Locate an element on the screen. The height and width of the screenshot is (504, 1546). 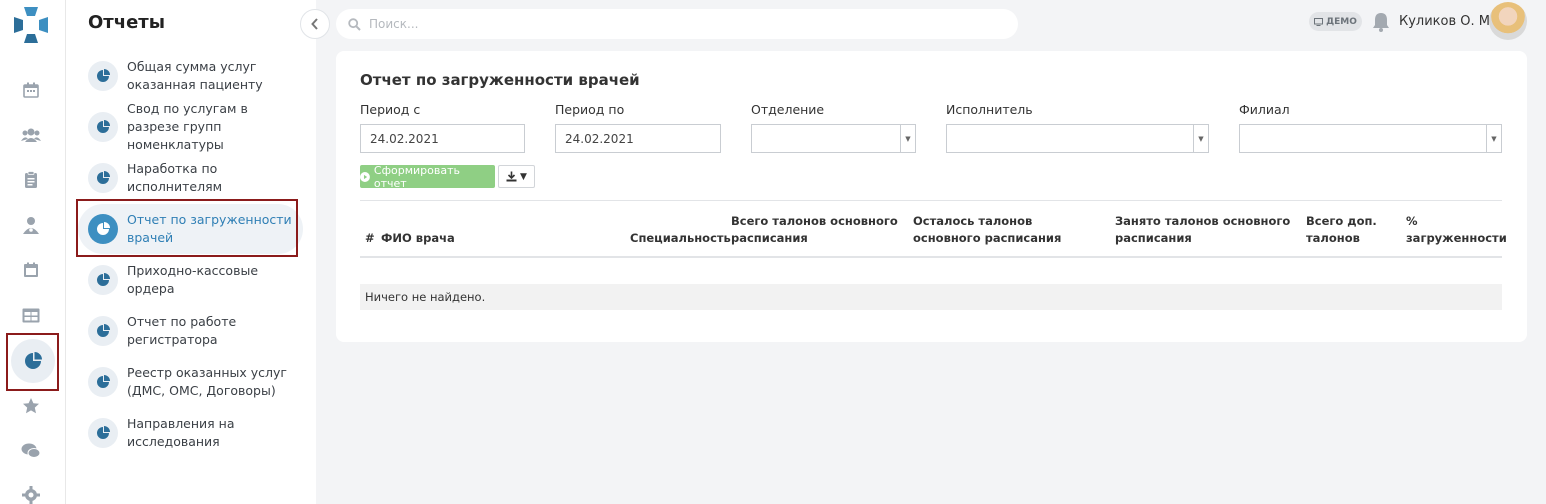
chat-icon is located at coordinates (31, 451).